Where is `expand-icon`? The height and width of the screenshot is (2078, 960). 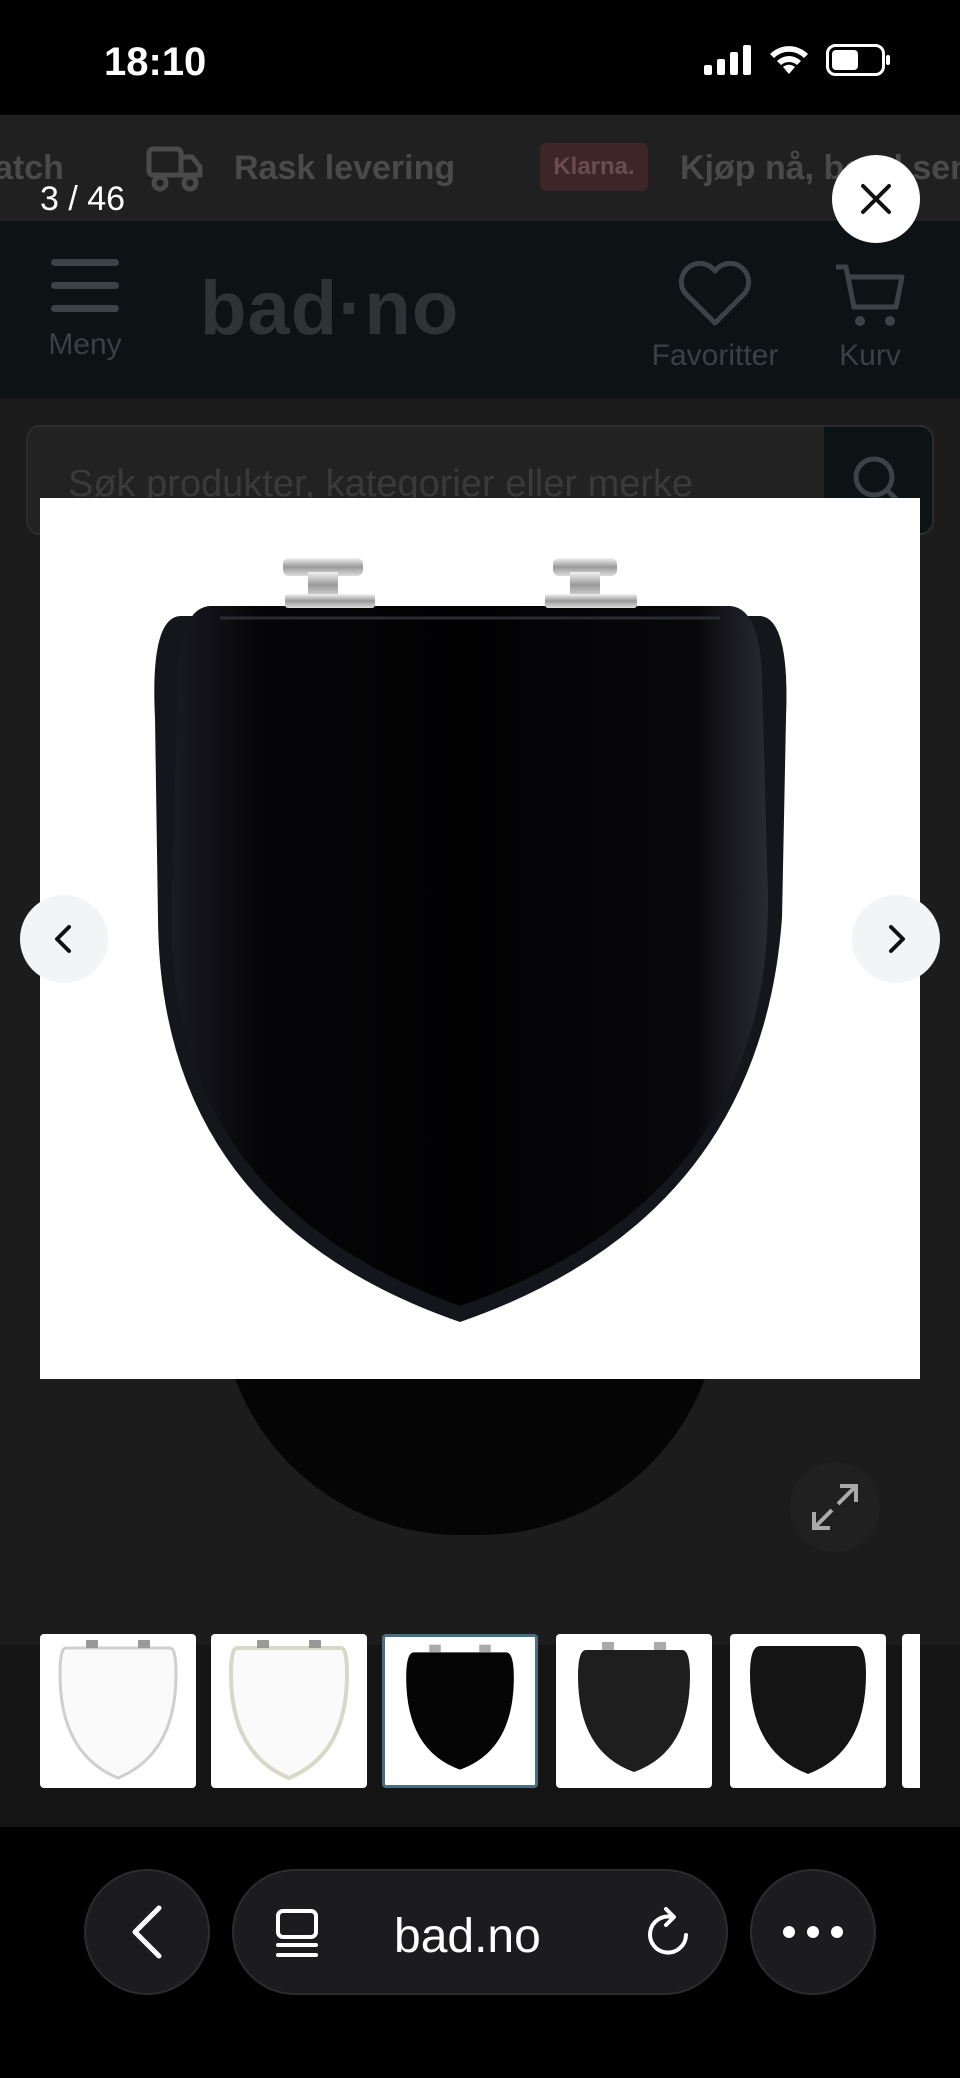 expand-icon is located at coordinates (835, 1507).